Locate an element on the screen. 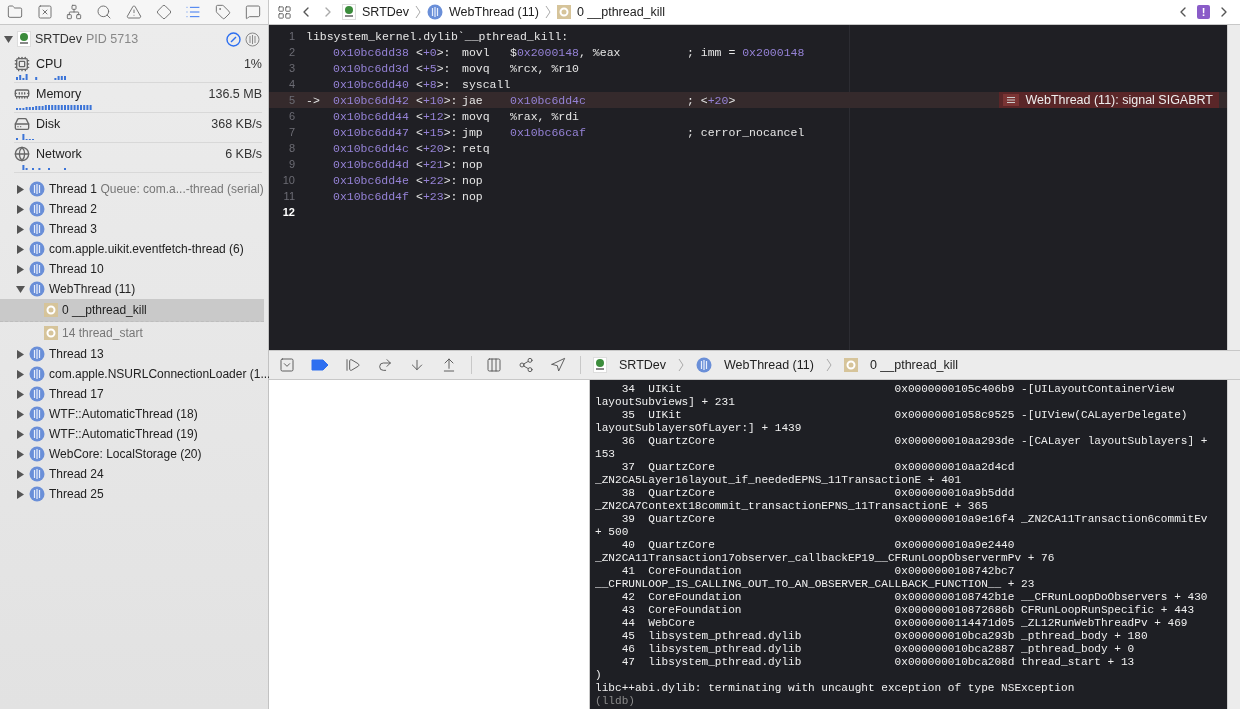 The image size is (1240, 709). gauge-icon is located at coordinates (233, 39).